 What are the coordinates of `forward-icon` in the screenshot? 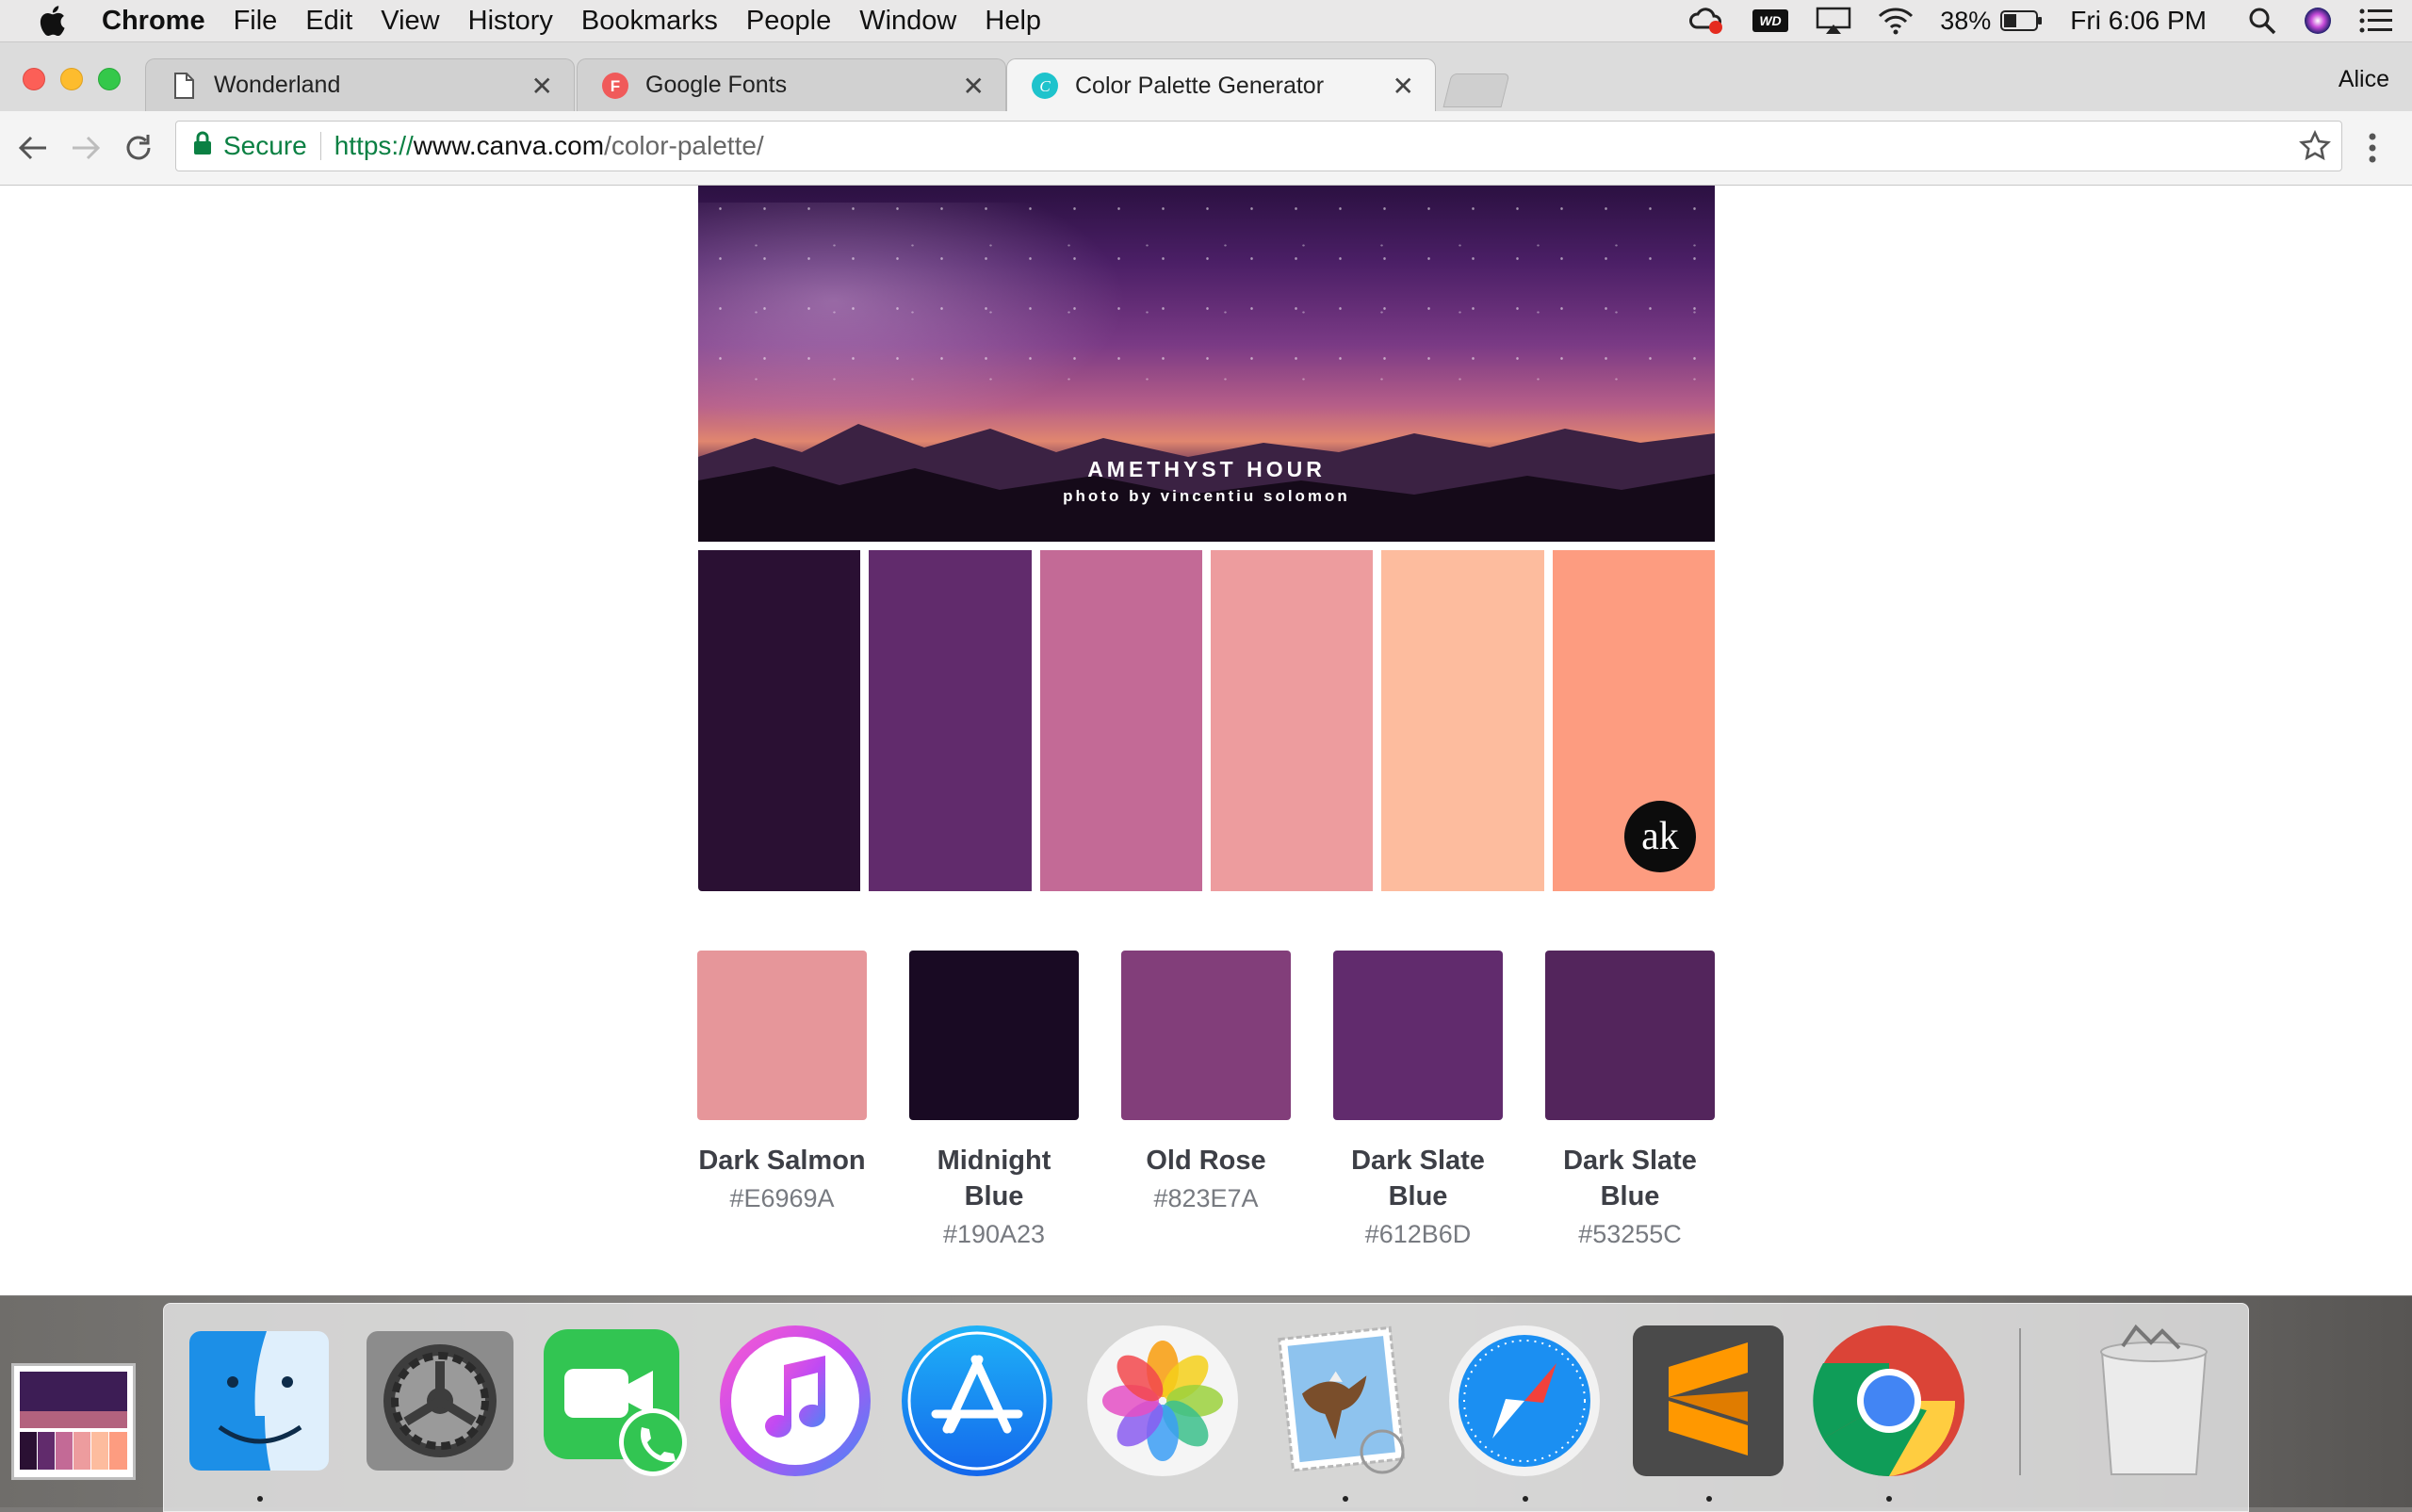 It's located at (86, 148).